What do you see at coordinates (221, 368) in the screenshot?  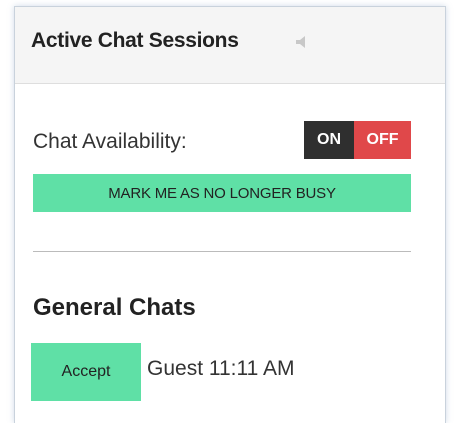 I see `chat-guest-label: Guest 11:11 AM` at bounding box center [221, 368].